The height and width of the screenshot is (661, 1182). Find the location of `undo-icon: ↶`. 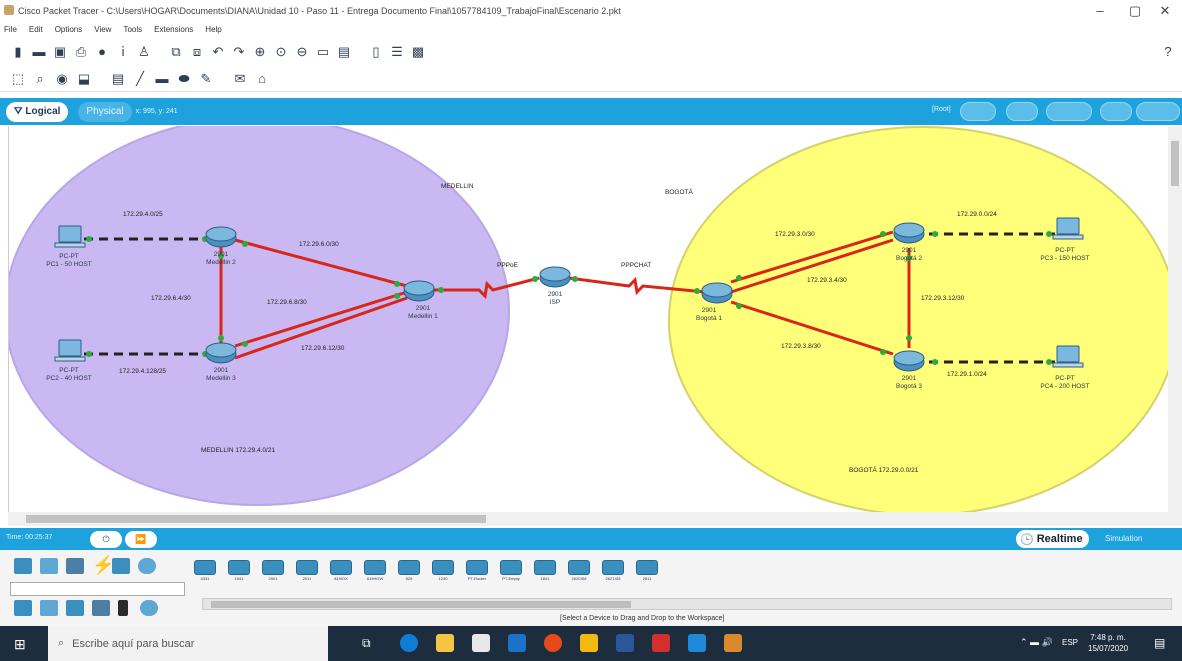

undo-icon: ↶ is located at coordinates (218, 51).